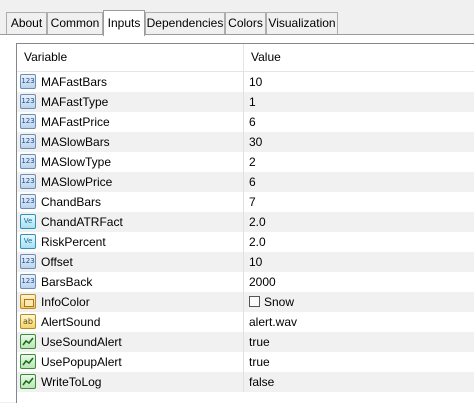  Describe the element at coordinates (71, 322) in the screenshot. I see `variable-name: AlertSound` at that location.